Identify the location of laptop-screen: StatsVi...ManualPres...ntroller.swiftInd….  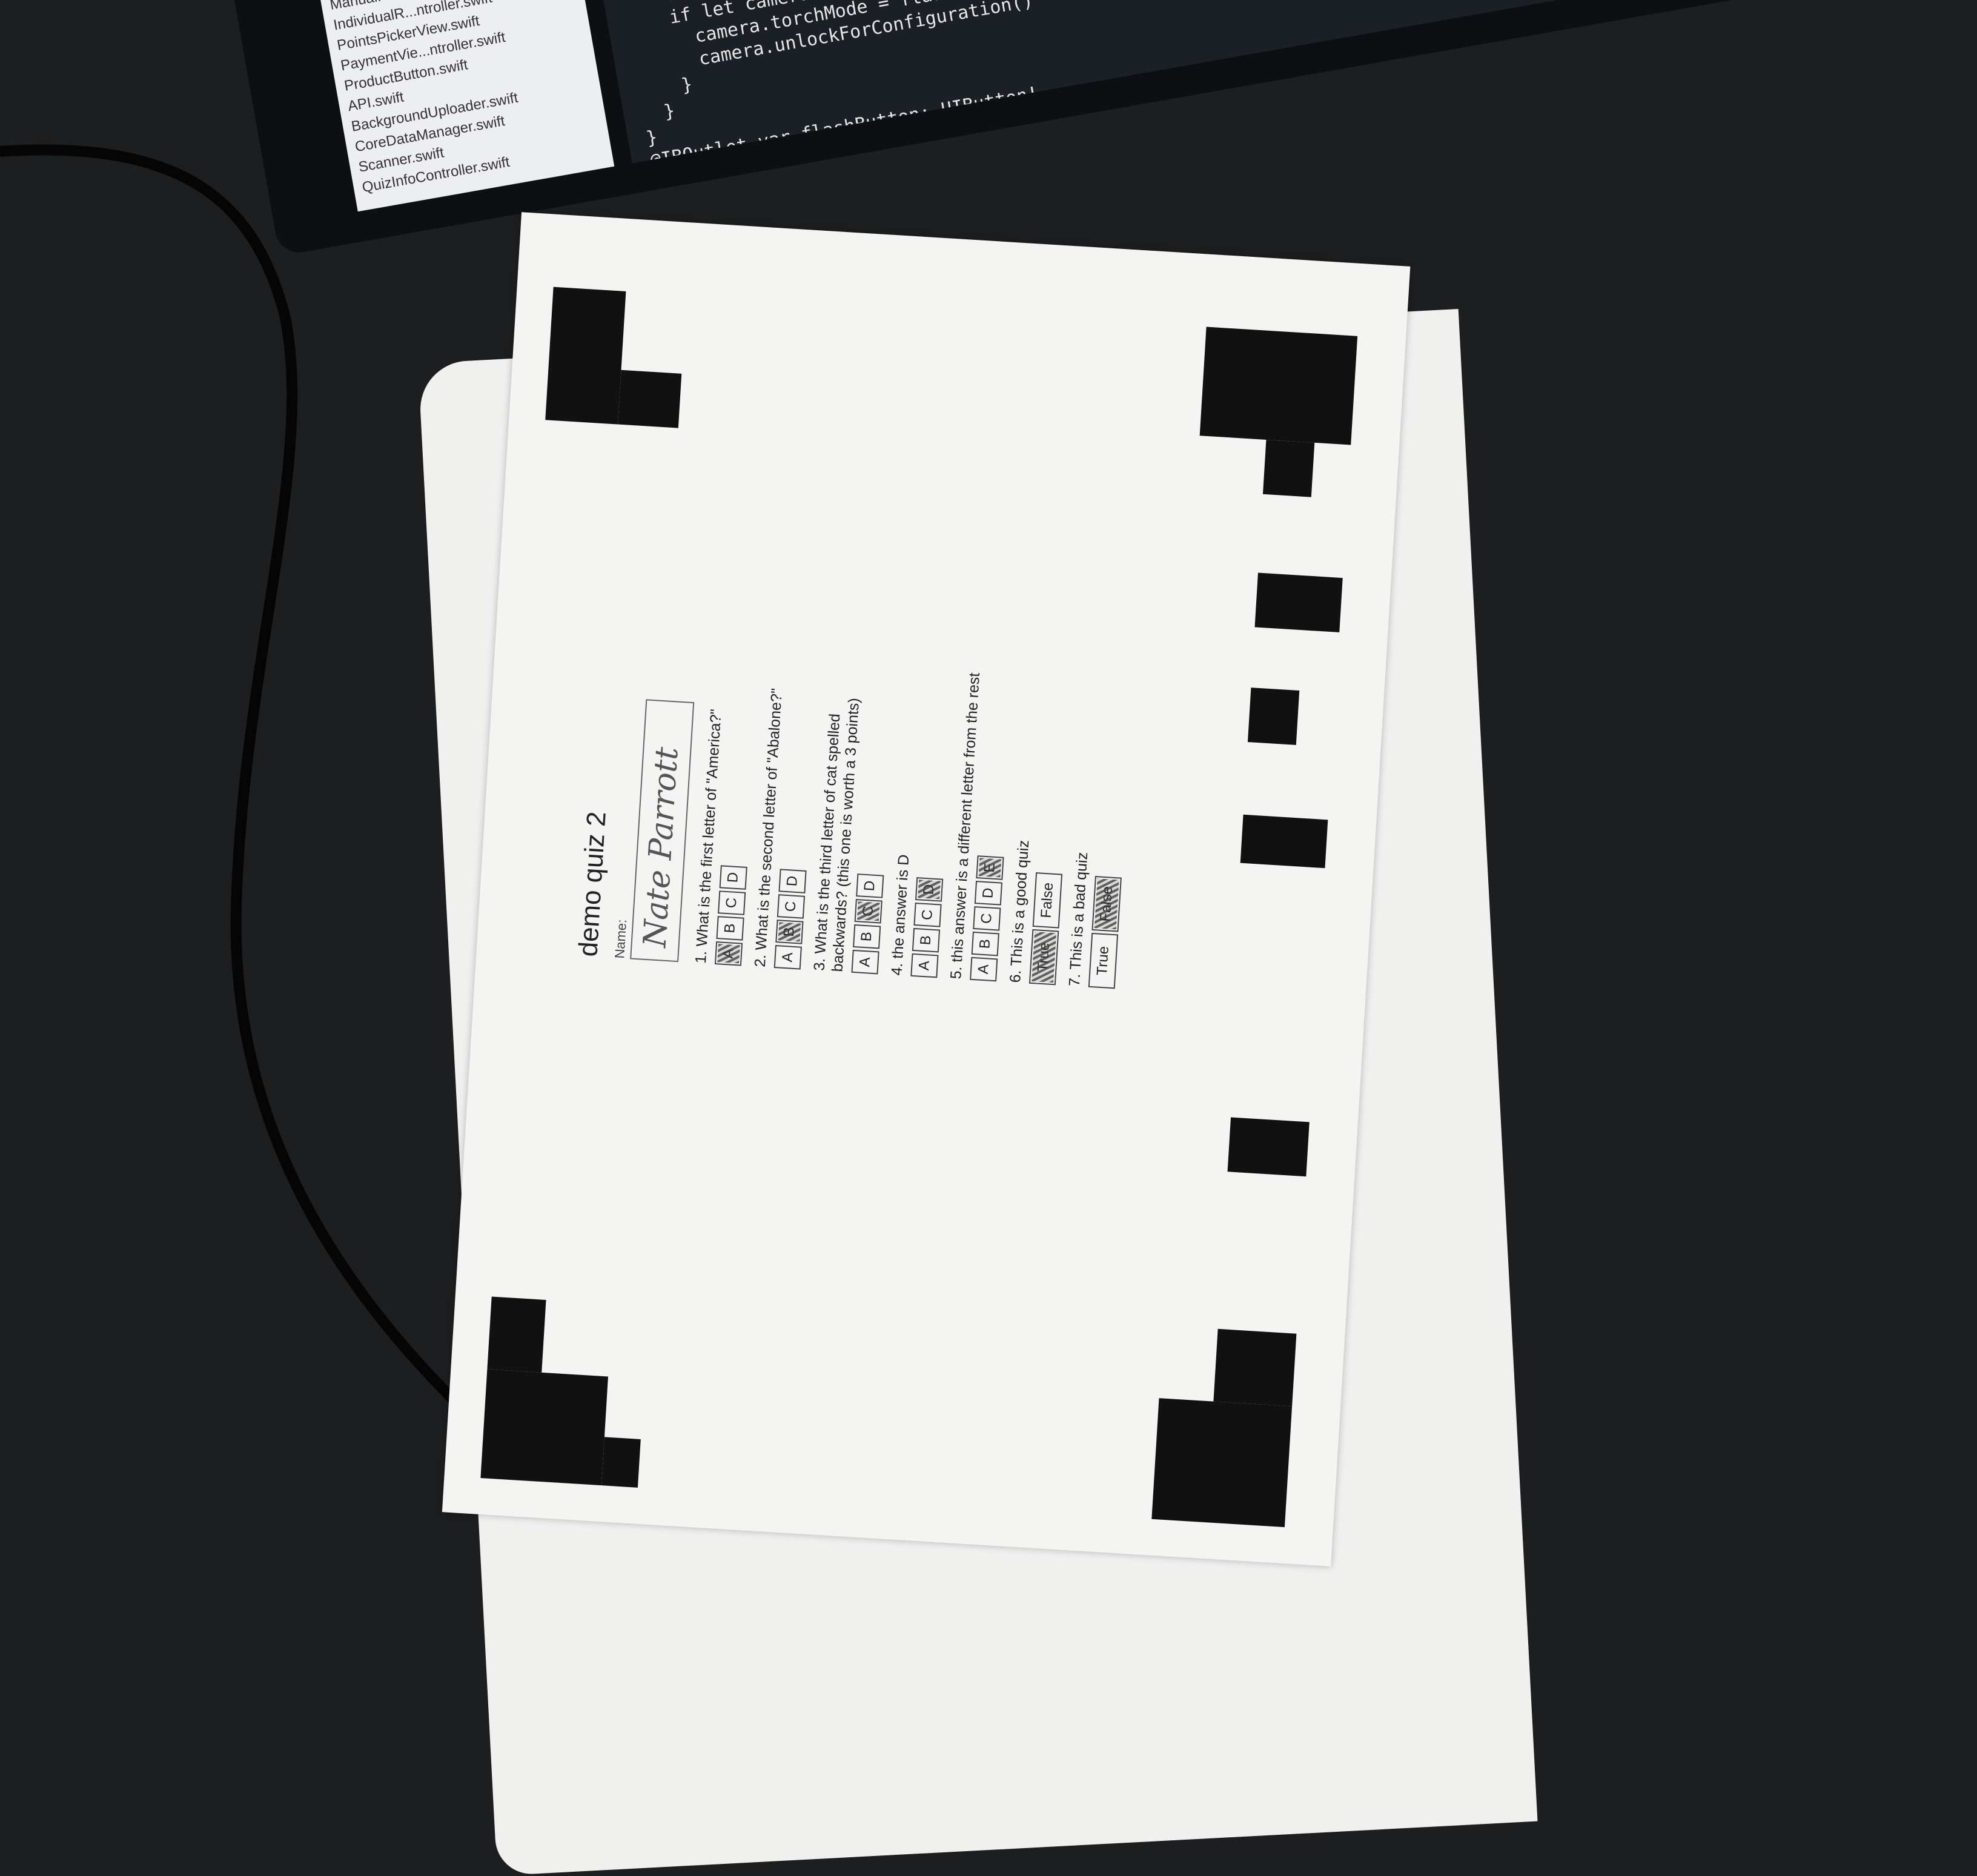
(1060, 128).